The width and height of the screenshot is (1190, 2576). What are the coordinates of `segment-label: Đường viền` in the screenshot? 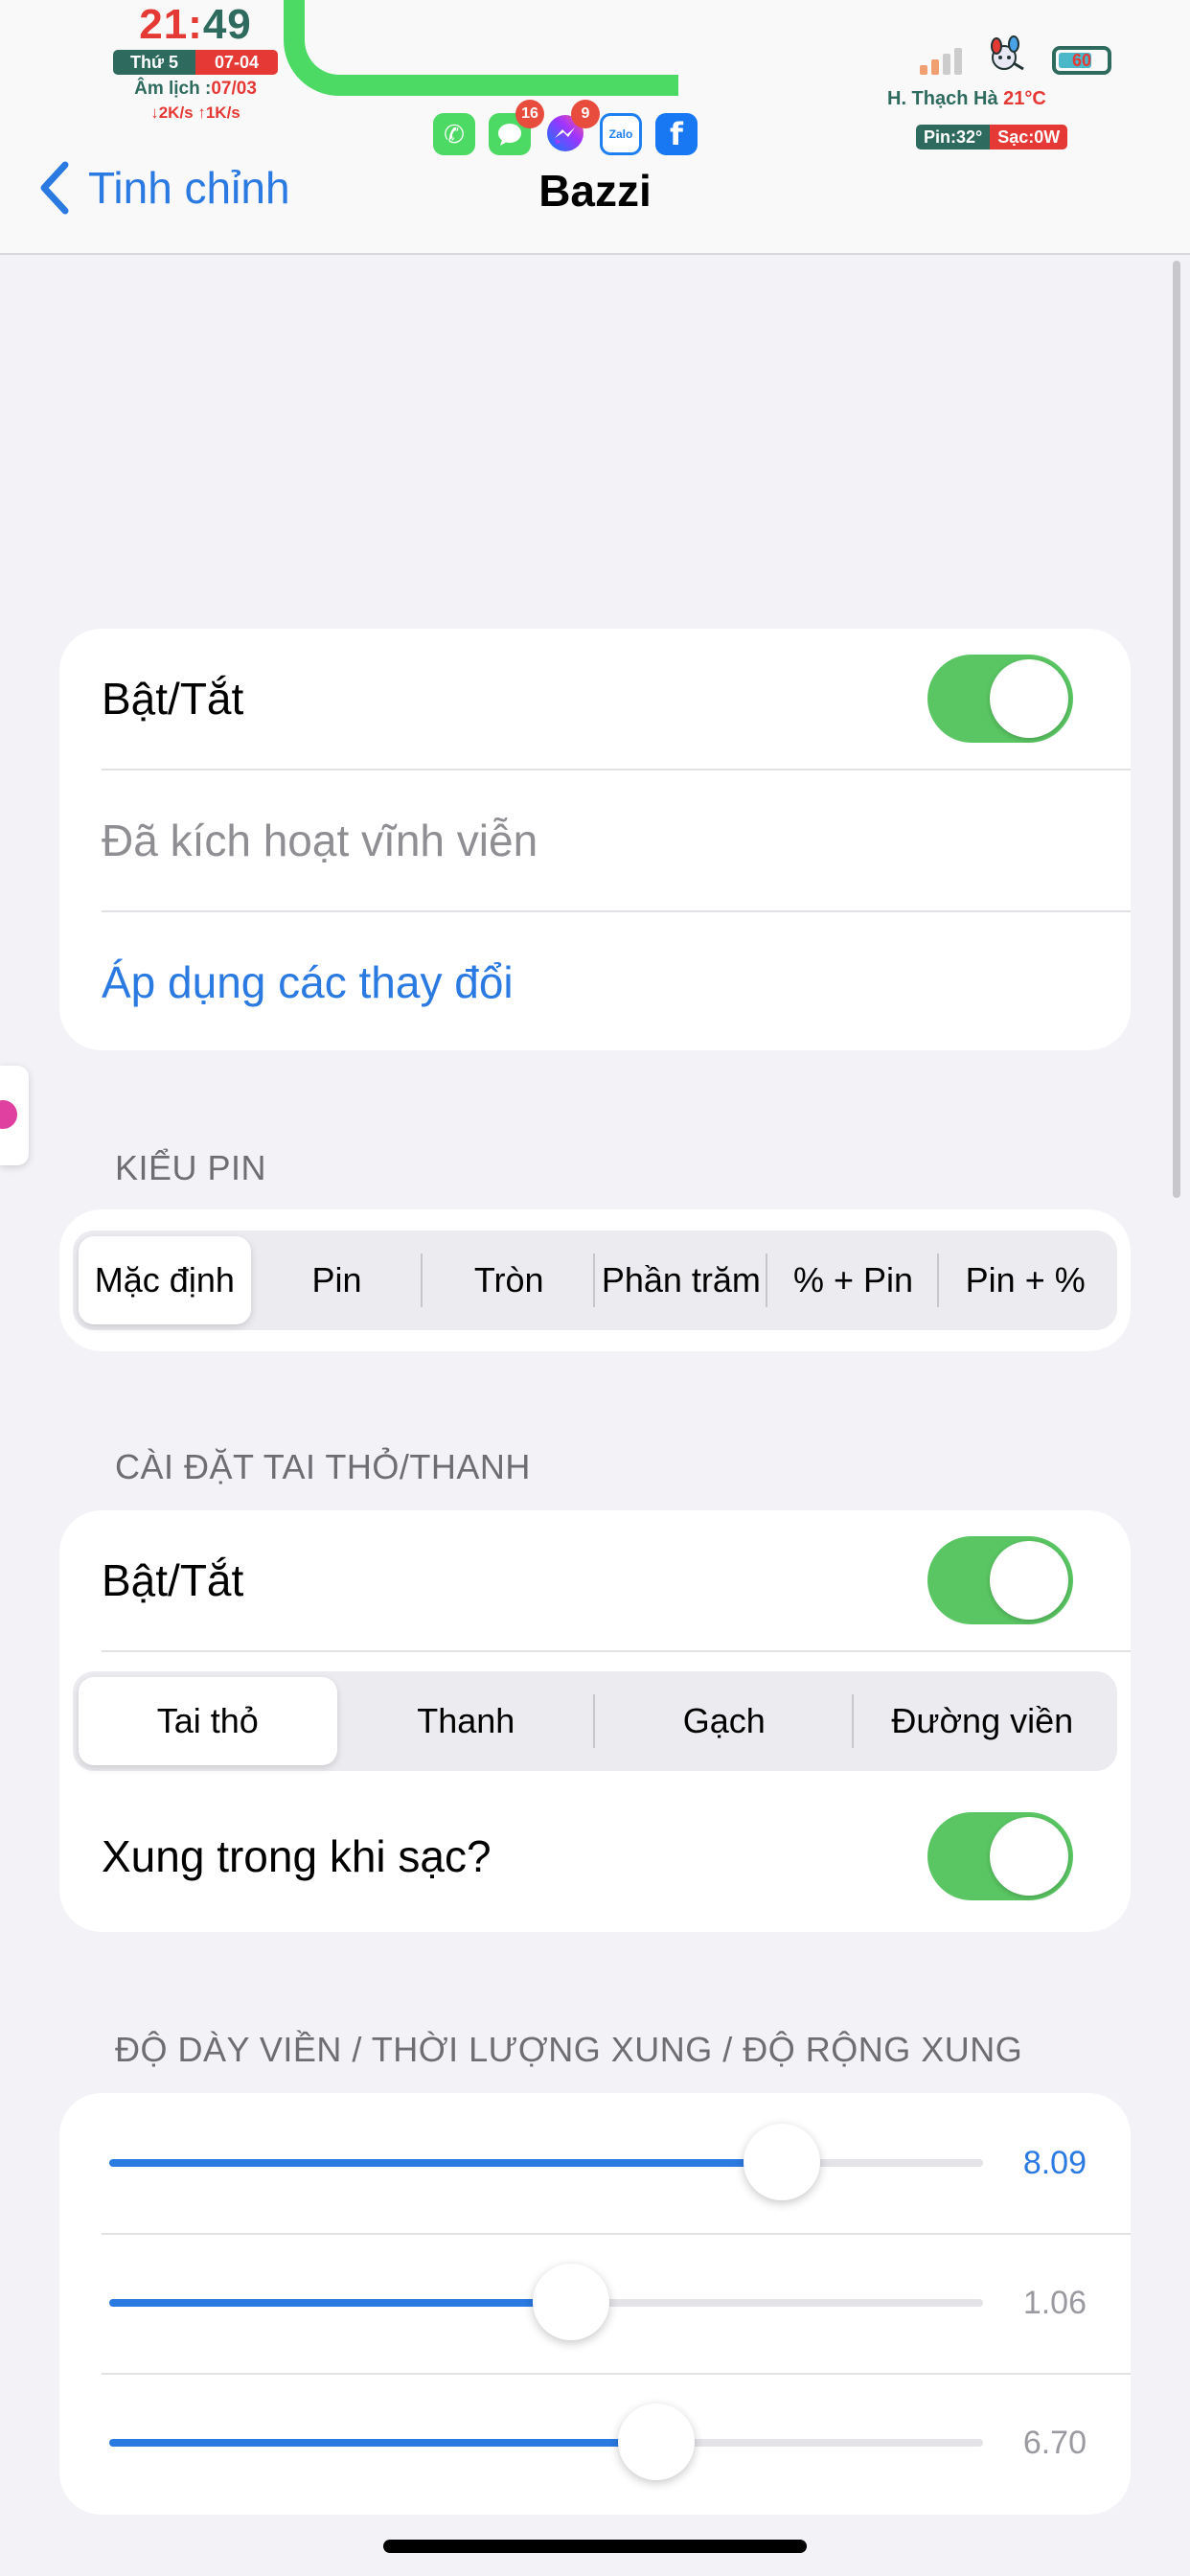 It's located at (983, 1720).